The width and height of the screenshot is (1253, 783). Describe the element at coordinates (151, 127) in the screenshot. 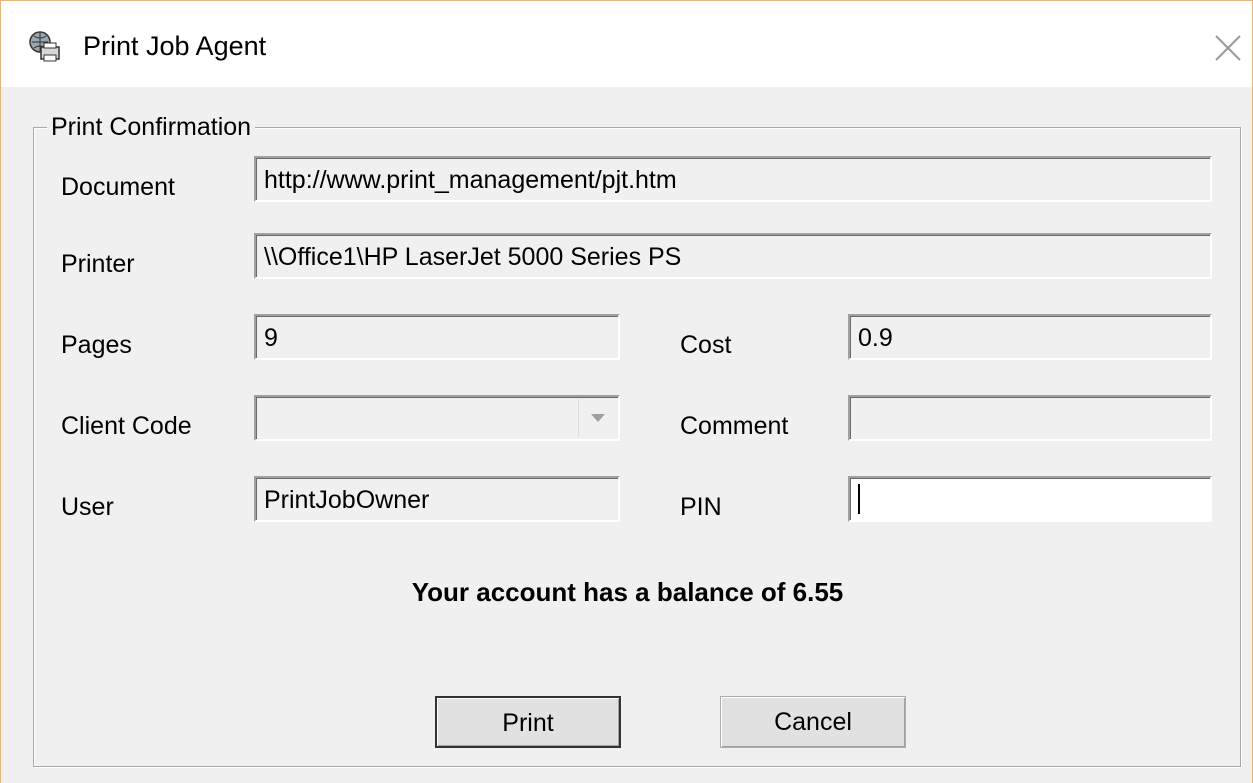

I see `group-legend: Print Confirmation` at that location.